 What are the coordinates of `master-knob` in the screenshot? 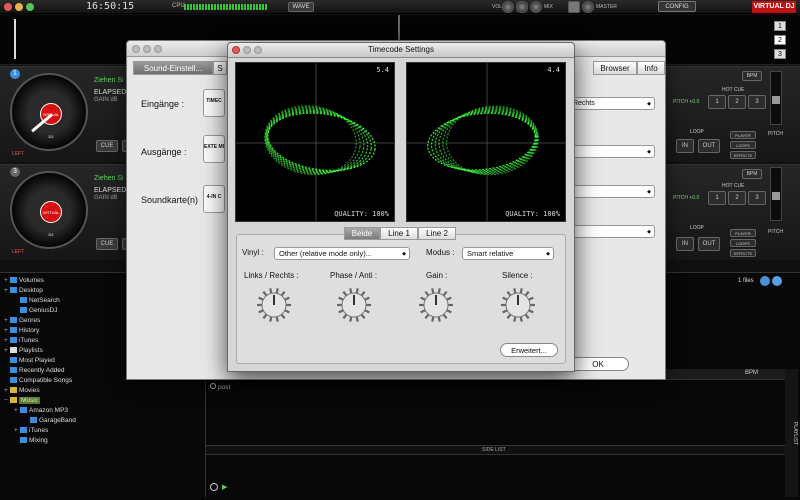 It's located at (588, 7).